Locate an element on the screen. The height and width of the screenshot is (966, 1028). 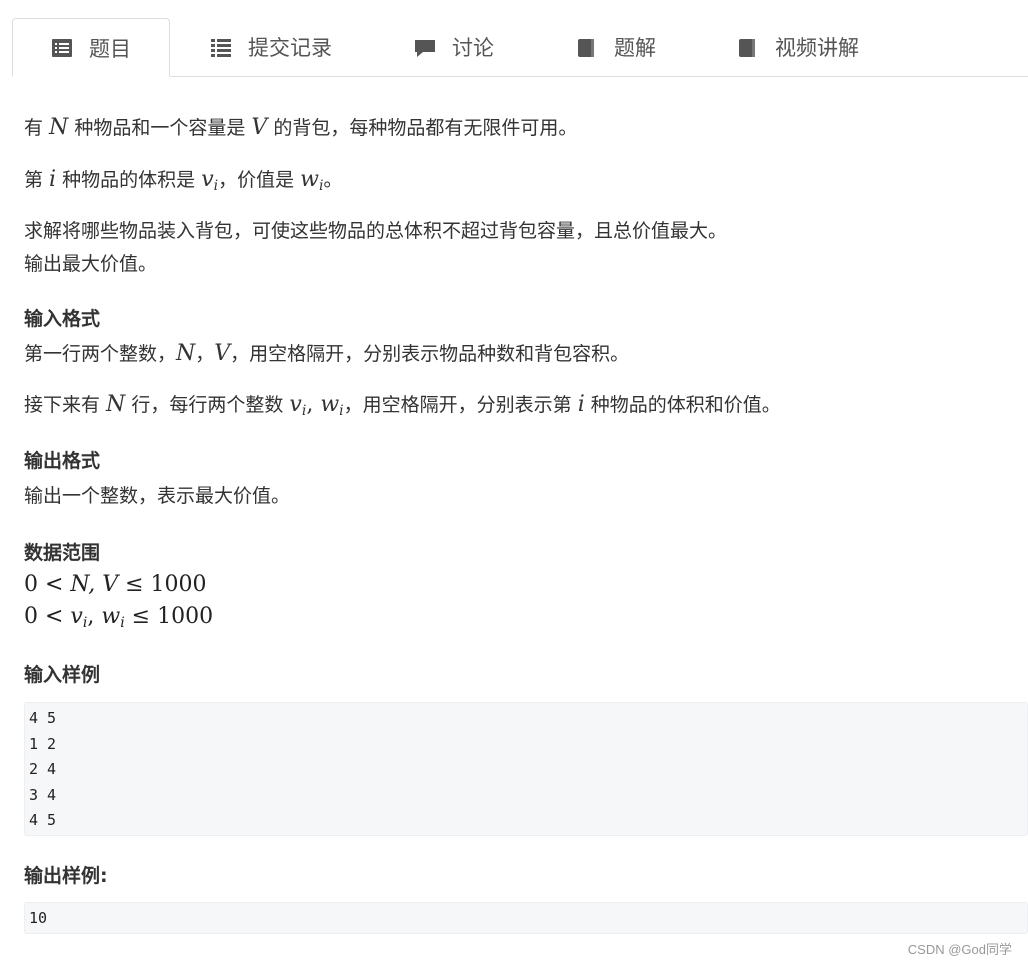
data-range-heading: 数据范围 is located at coordinates (62, 553).